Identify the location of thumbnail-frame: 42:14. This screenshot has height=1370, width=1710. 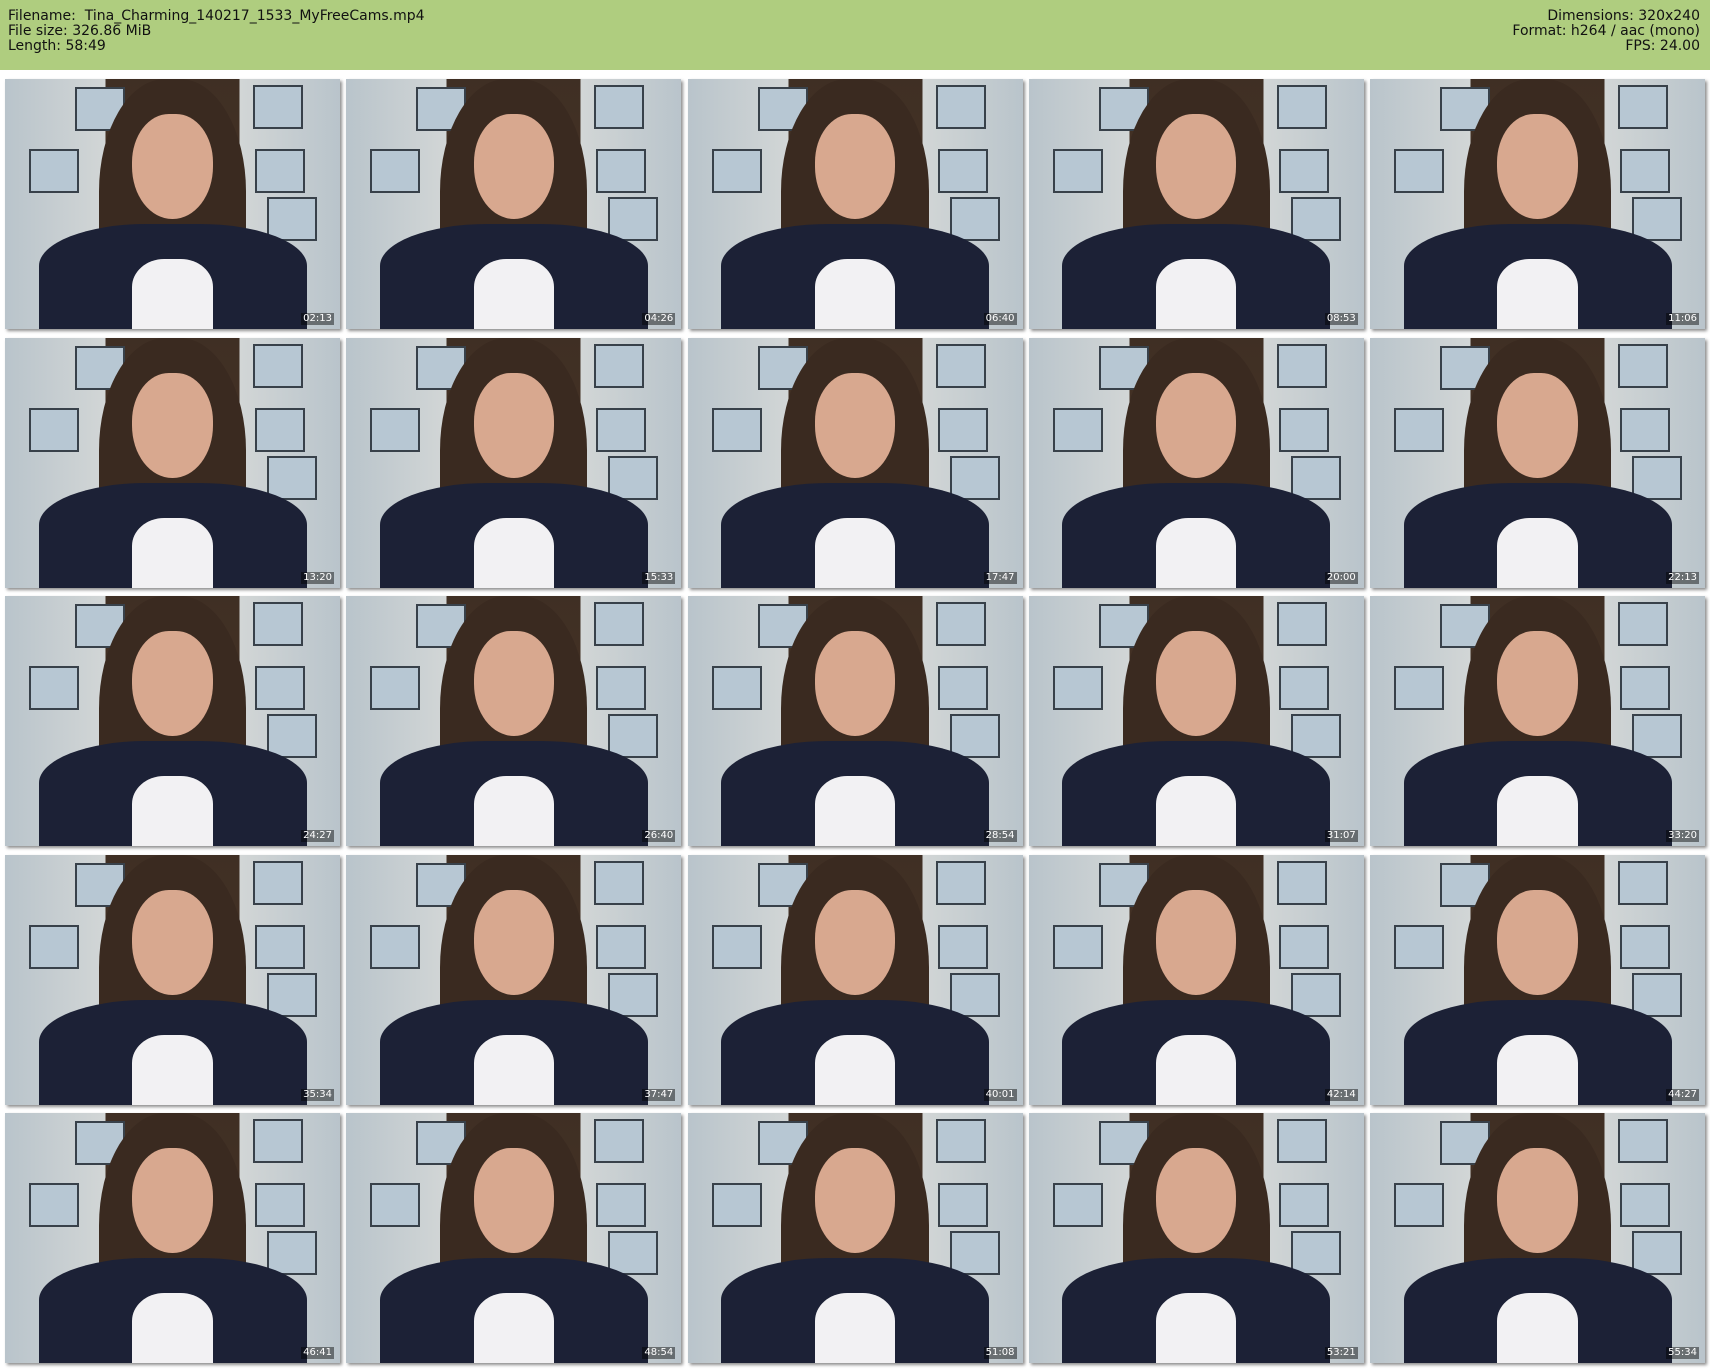
(1196, 979).